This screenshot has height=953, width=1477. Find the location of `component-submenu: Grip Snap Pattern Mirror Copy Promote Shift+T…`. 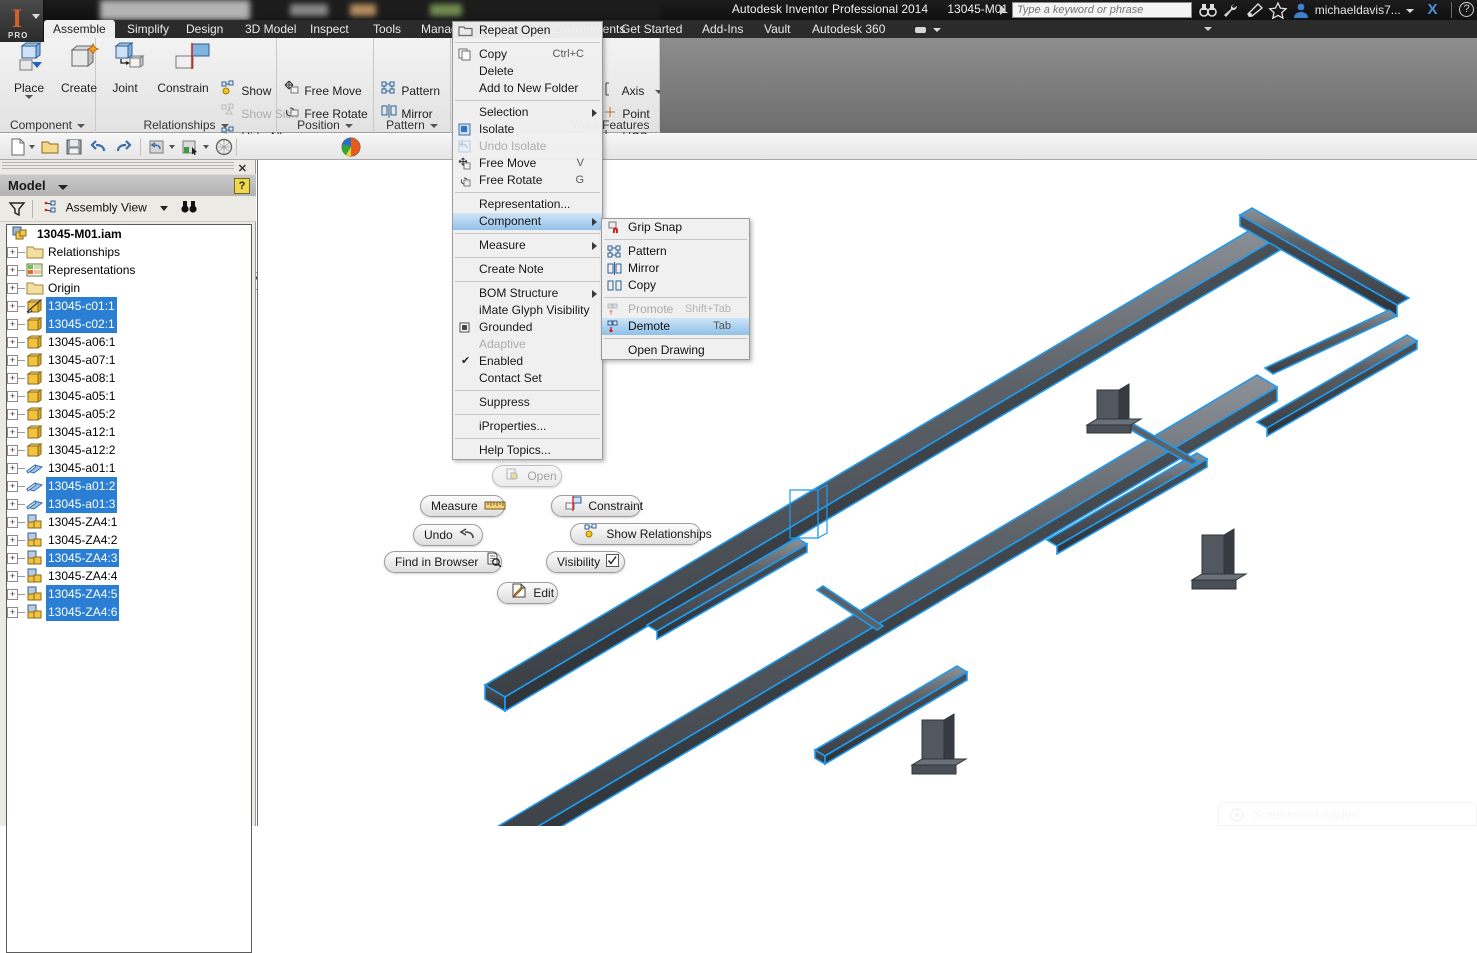

component-submenu: Grip Snap Pattern Mirror Copy Promote Shift+T… is located at coordinates (675, 289).